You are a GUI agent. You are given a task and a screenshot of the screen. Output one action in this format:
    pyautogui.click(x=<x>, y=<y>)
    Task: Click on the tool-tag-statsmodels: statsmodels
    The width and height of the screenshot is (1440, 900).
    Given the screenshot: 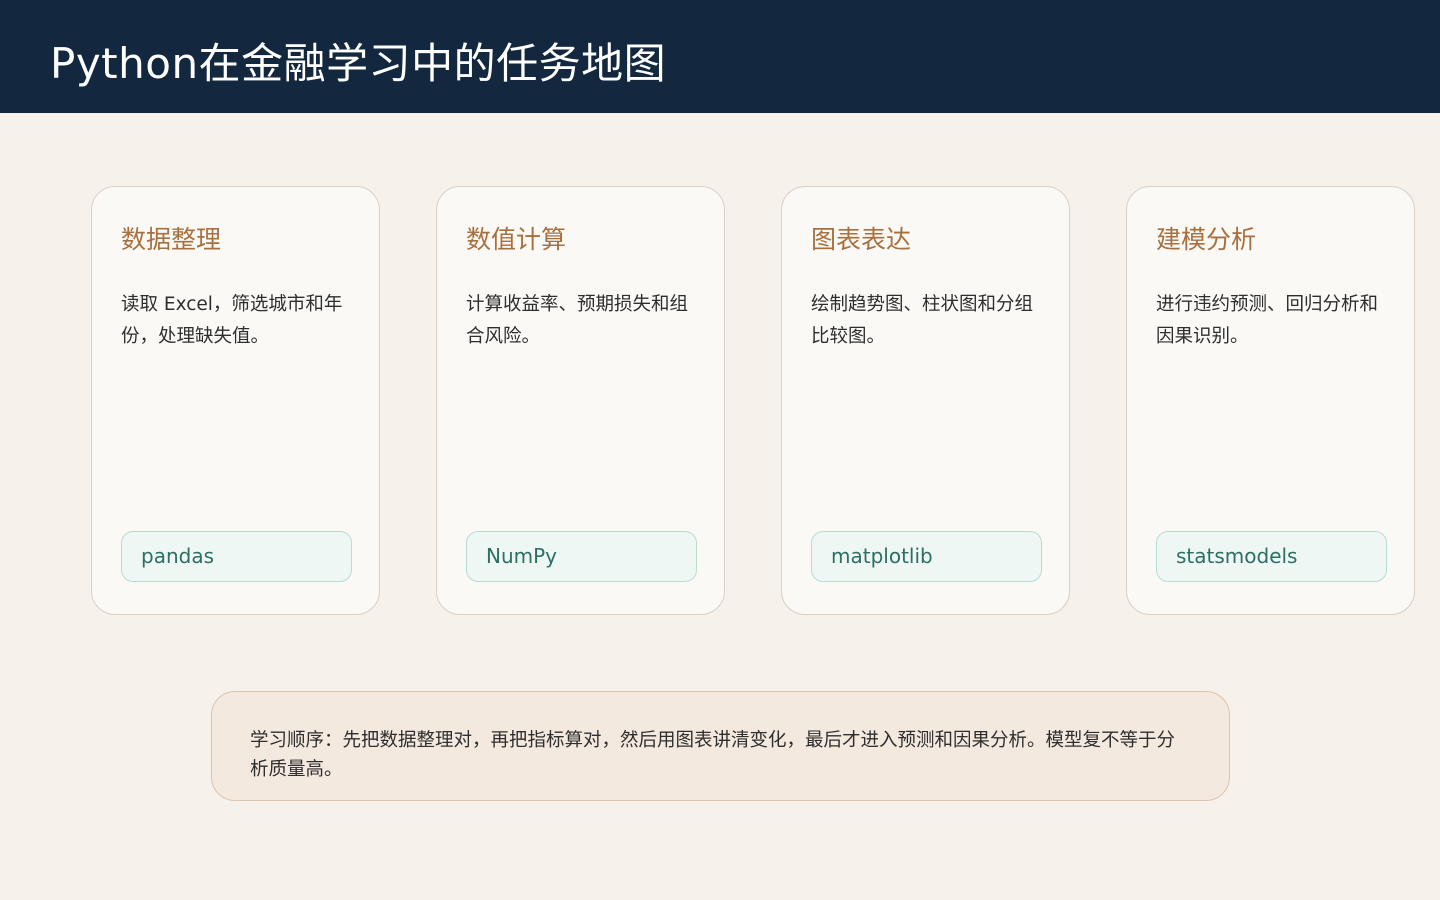 What is the action you would take?
    pyautogui.click(x=1271, y=556)
    